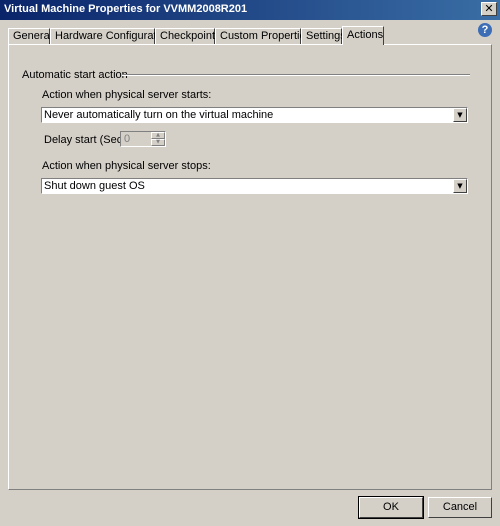  What do you see at coordinates (188, 36) in the screenshot?
I see `tab-checkpoints: Checkpoints` at bounding box center [188, 36].